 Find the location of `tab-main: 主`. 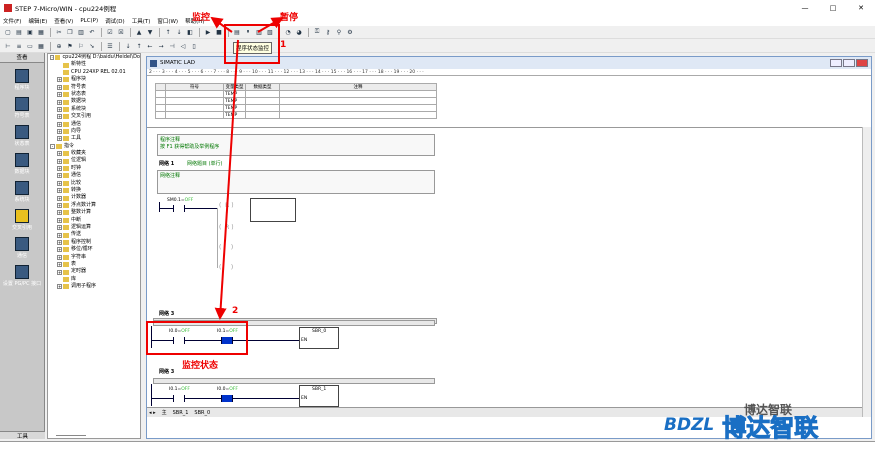

tab-main: 主 is located at coordinates (164, 412).